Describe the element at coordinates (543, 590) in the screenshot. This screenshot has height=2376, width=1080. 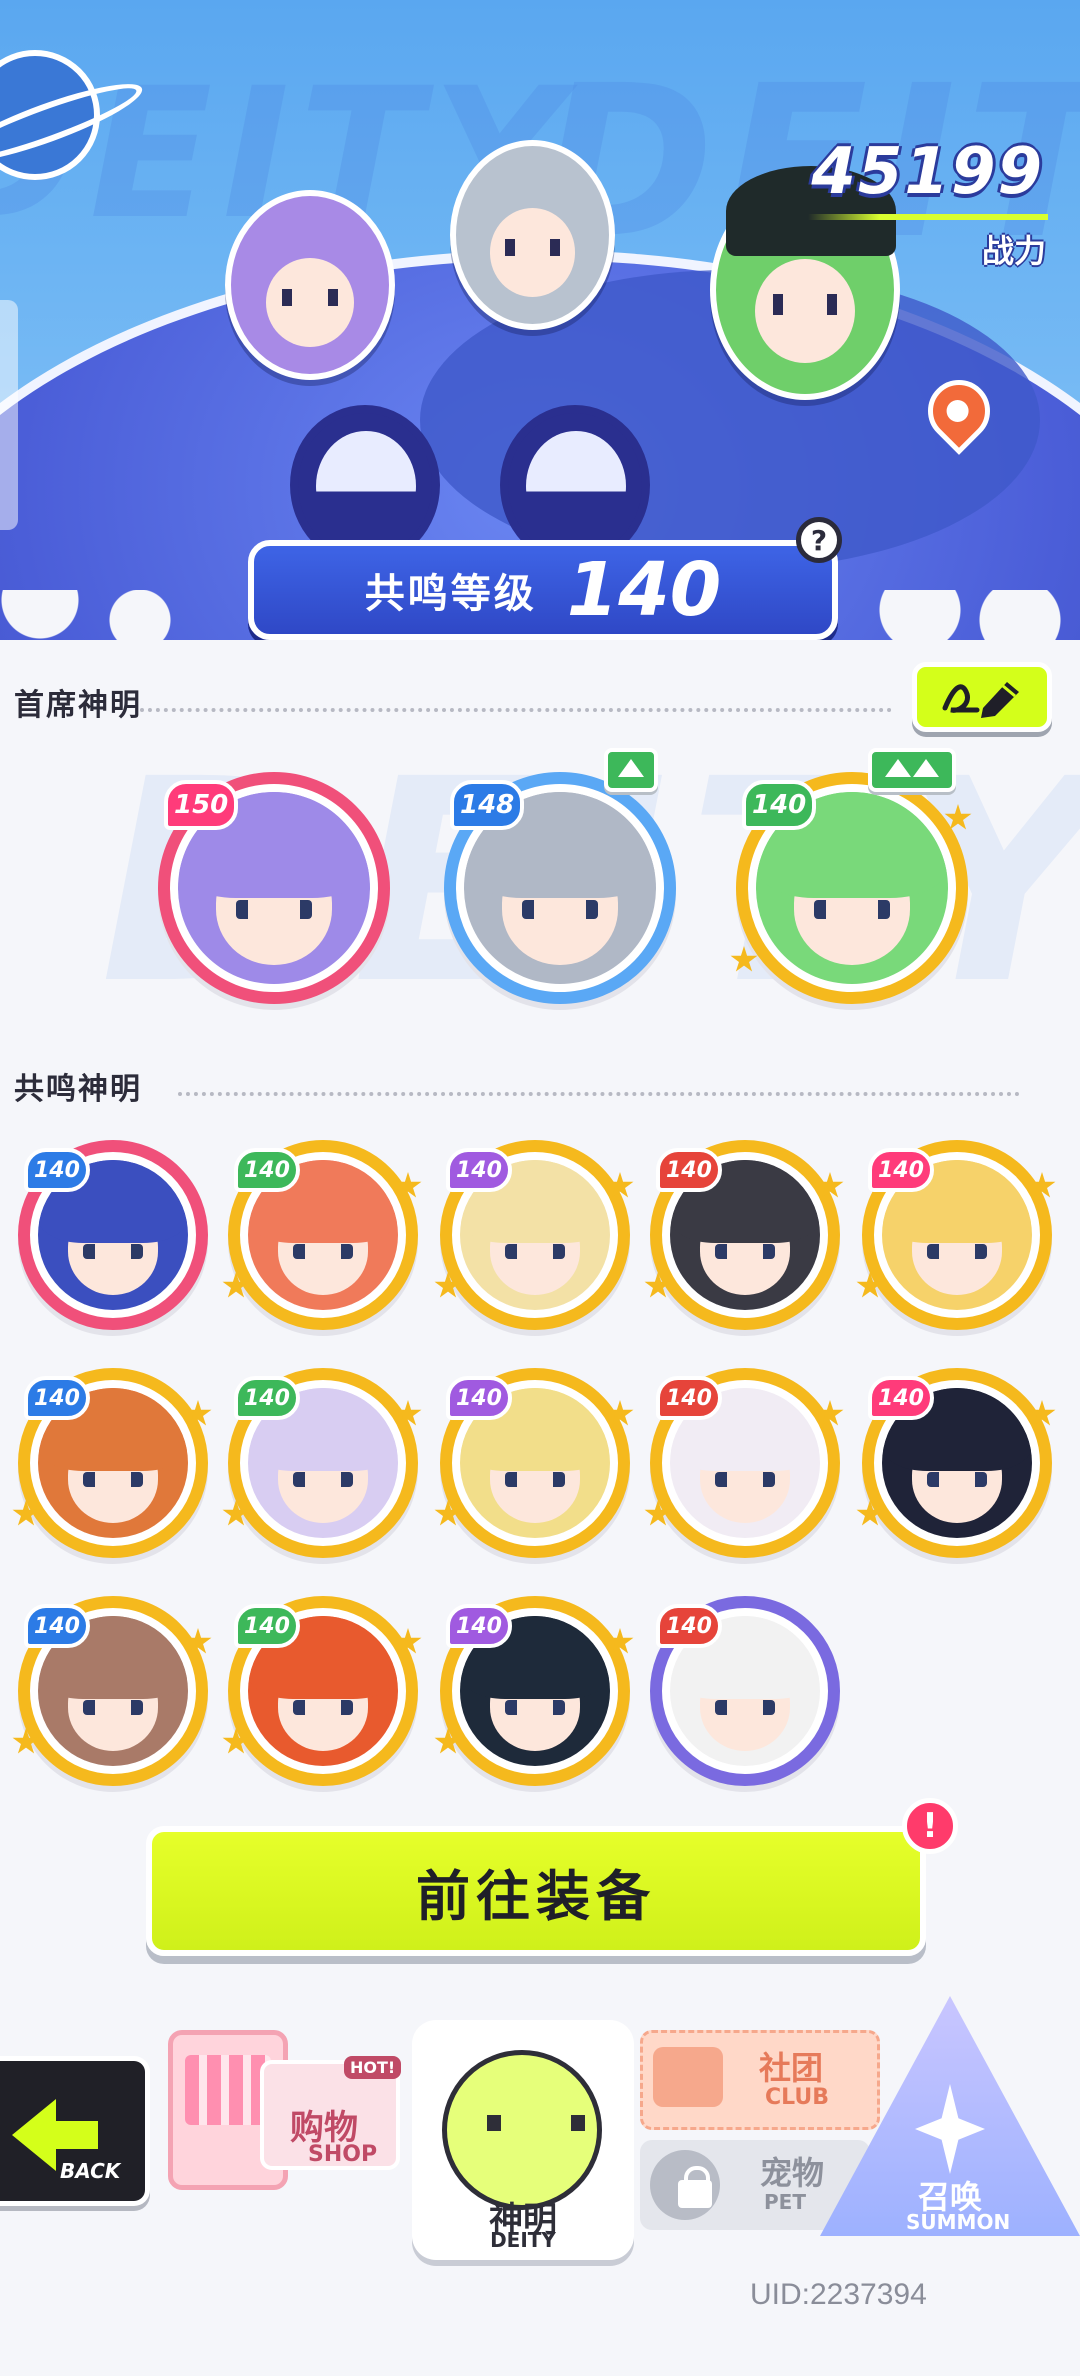
I see `resonance-level-banner: 共鸣等级 140` at that location.